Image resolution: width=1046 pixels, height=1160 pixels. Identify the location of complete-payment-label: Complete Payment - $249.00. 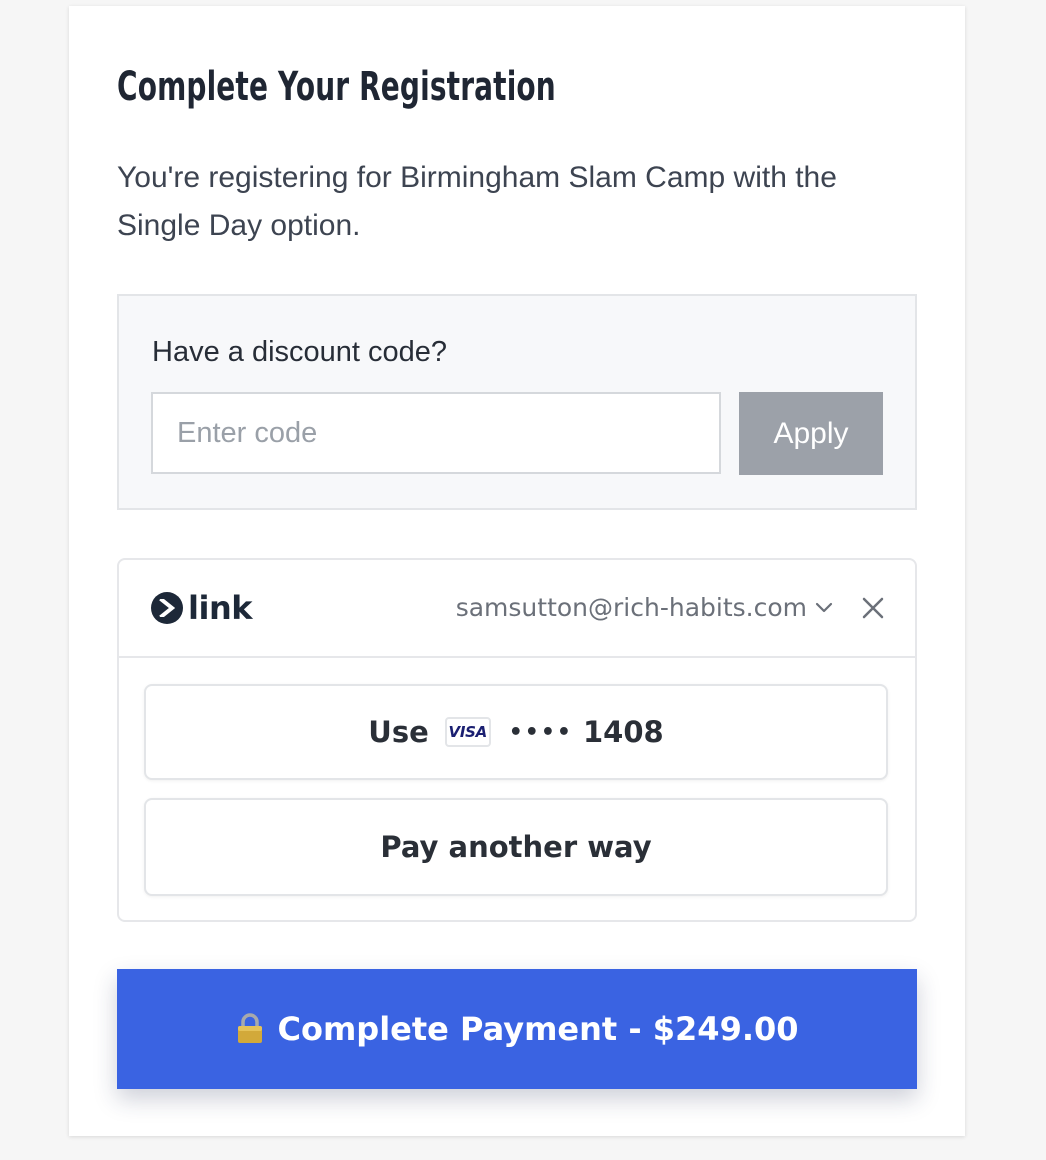
(538, 1029).